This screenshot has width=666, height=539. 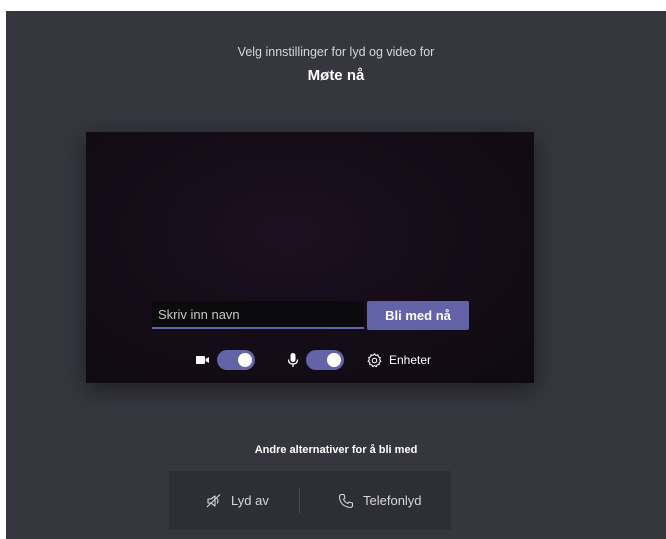 I want to click on camera-toggle-knob, so click(x=245, y=360).